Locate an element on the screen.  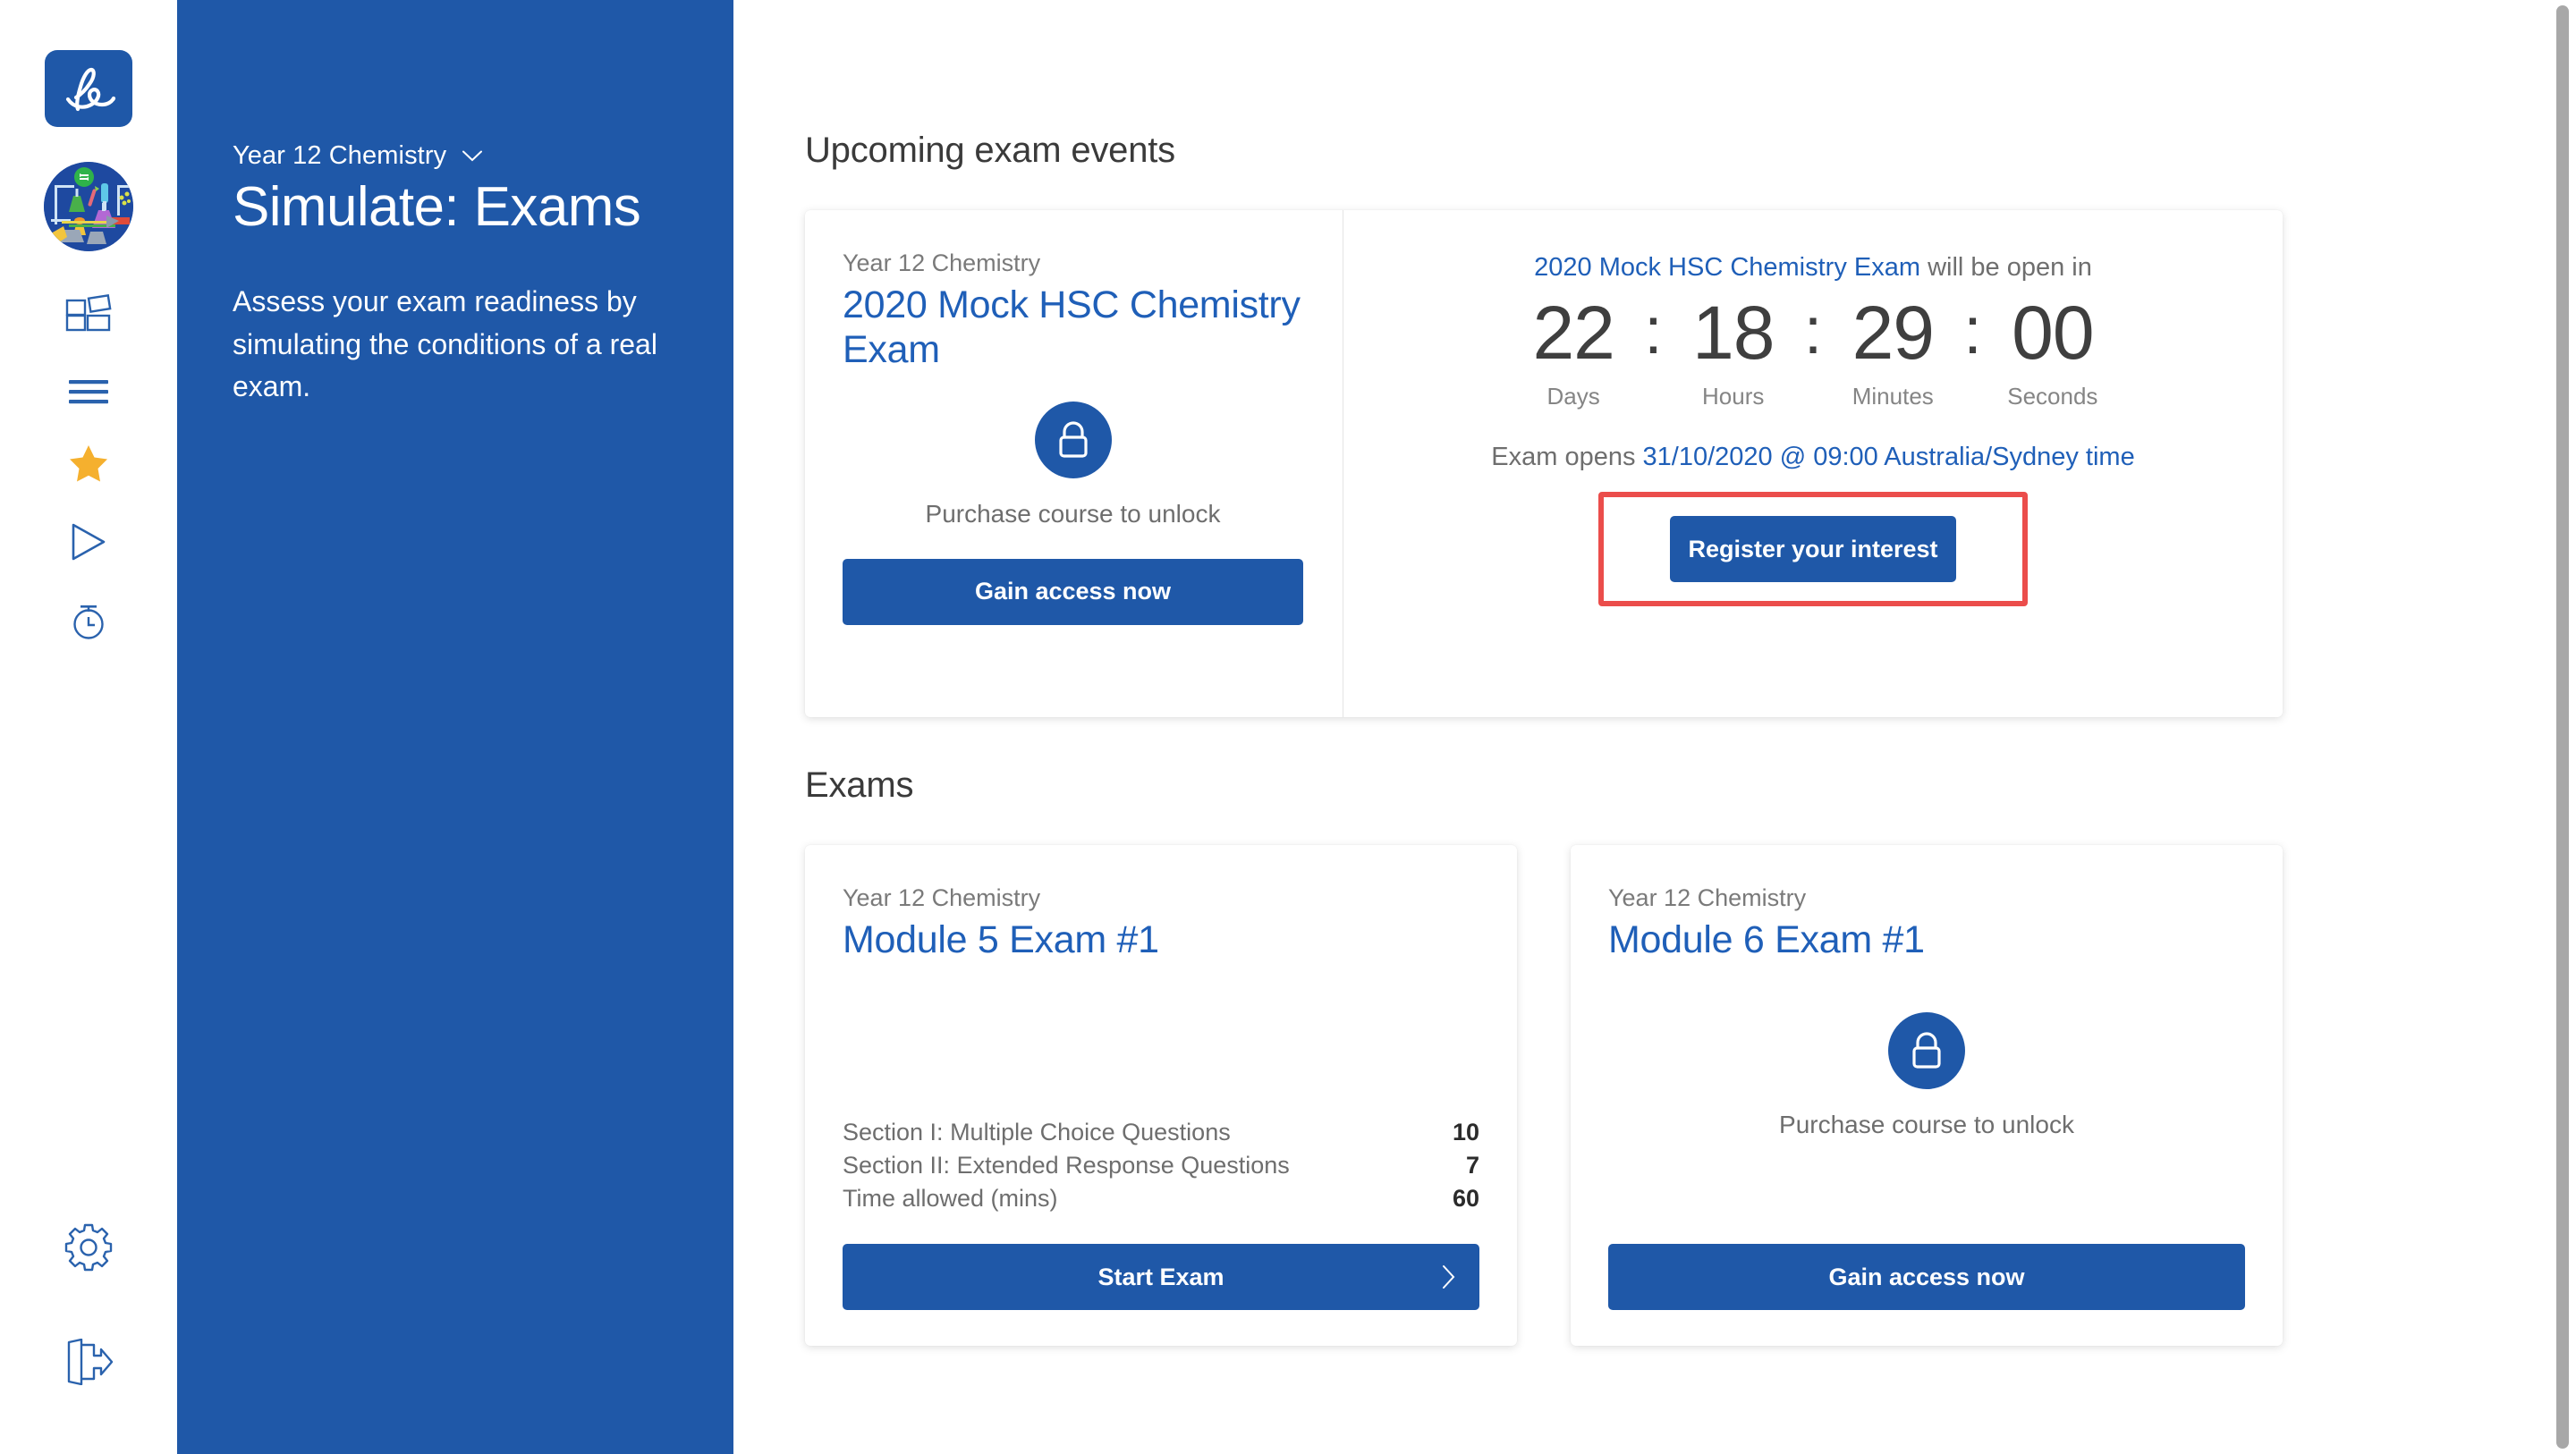
register-your-interest-button: Register your interest is located at coordinates (1813, 549).